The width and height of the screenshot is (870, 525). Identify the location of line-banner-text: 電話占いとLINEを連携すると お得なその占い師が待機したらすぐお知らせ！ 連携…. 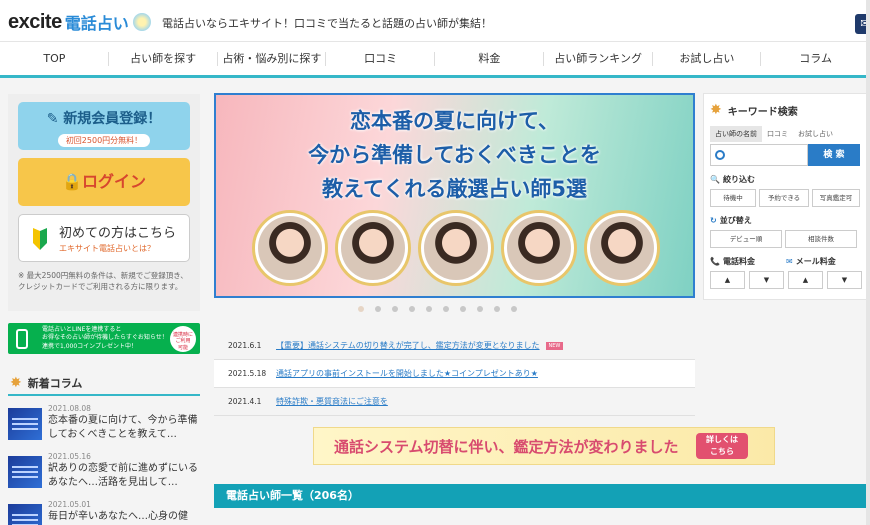
(105, 337).